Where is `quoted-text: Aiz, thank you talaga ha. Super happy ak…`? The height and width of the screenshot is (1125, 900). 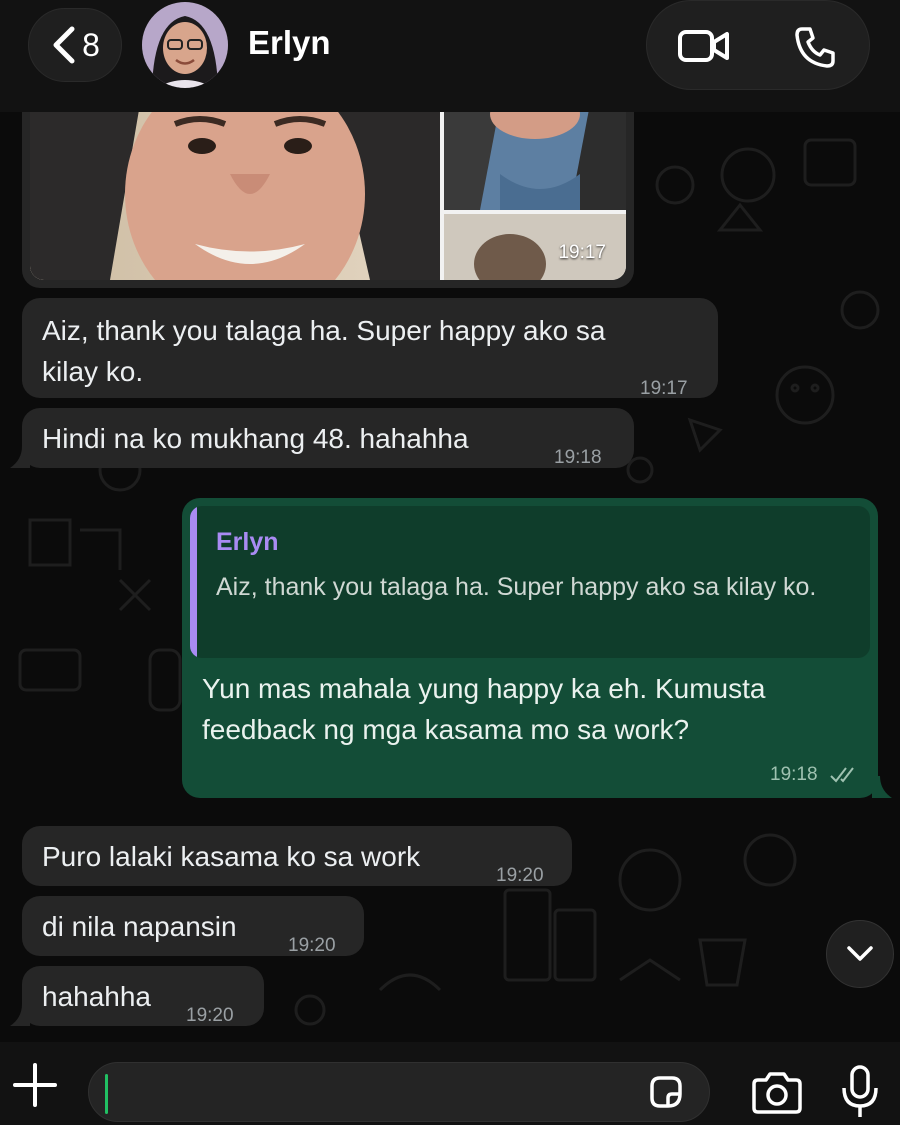
quoted-text: Aiz, thank you talaga ha. Super happy ak… is located at coordinates (516, 587).